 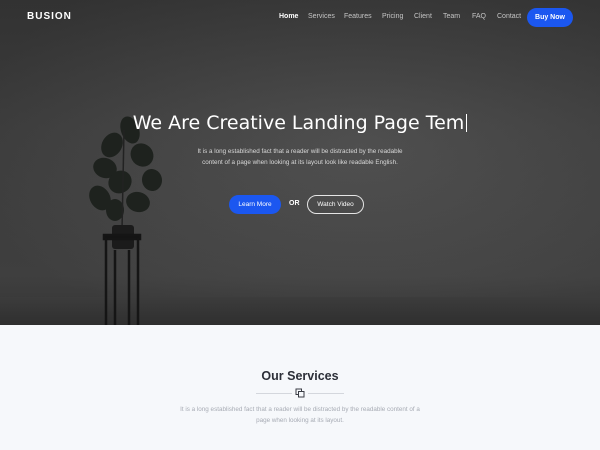 What do you see at coordinates (398, 16) in the screenshot?
I see `nav-item-pricing: Pricing` at bounding box center [398, 16].